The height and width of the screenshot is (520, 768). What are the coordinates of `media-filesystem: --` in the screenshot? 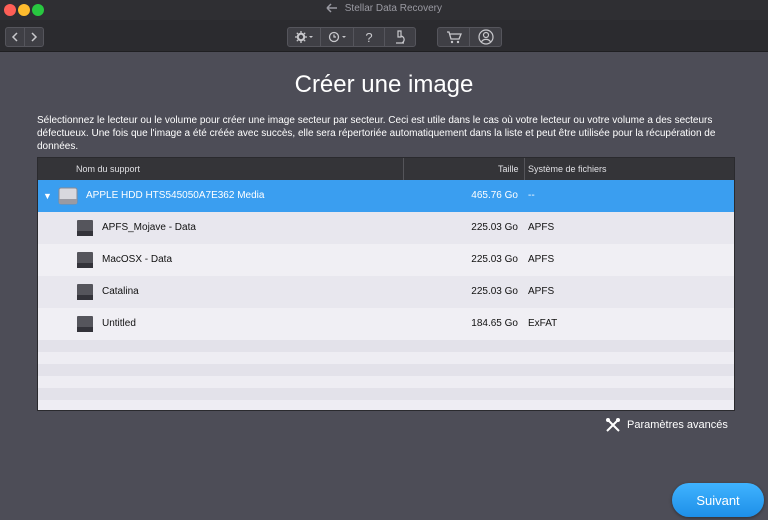 It's located at (531, 195).